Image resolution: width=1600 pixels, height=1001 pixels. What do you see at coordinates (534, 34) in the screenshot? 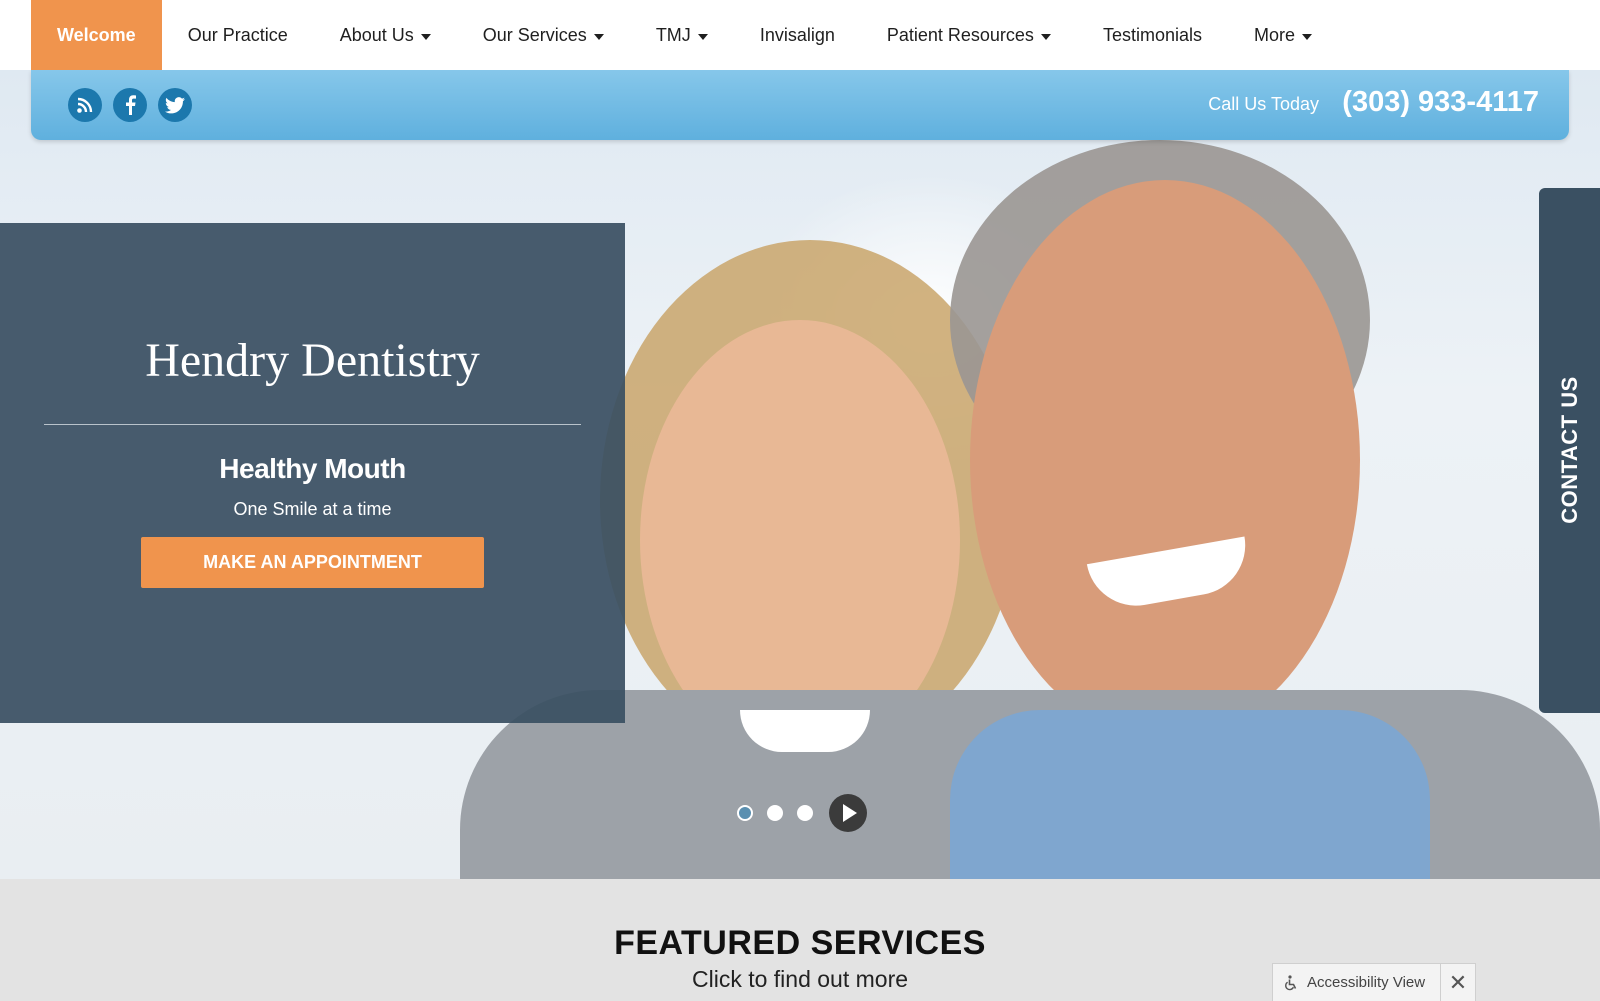
I see `nav-label: Our Services` at bounding box center [534, 34].